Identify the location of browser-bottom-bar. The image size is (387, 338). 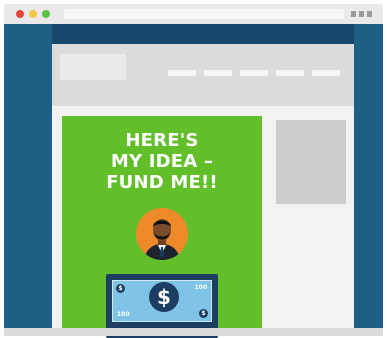
(193, 332).